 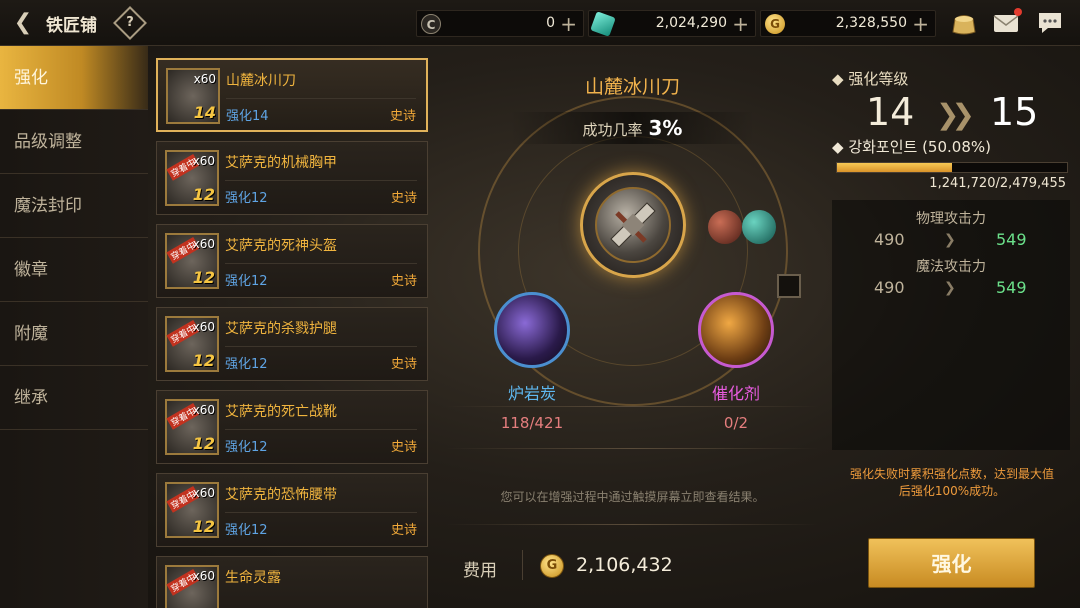 I want to click on item-name: 艾萨克的机械胸甲, so click(x=281, y=163).